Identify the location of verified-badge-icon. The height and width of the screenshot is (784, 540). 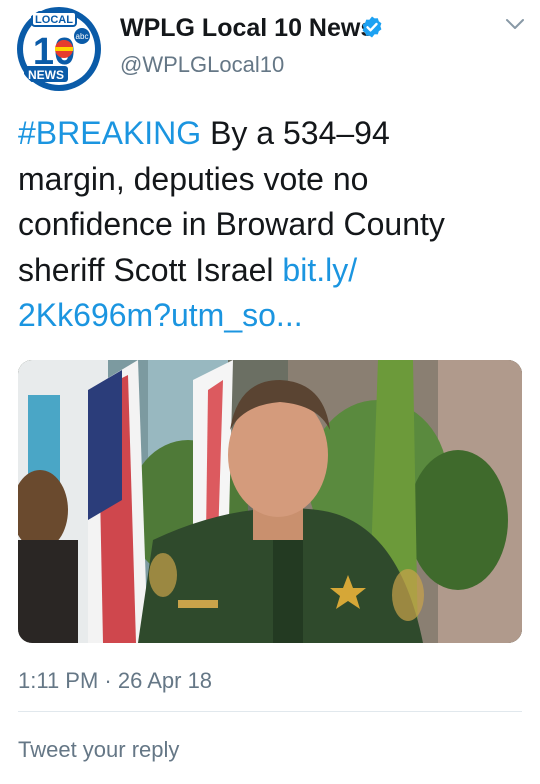
(372, 27).